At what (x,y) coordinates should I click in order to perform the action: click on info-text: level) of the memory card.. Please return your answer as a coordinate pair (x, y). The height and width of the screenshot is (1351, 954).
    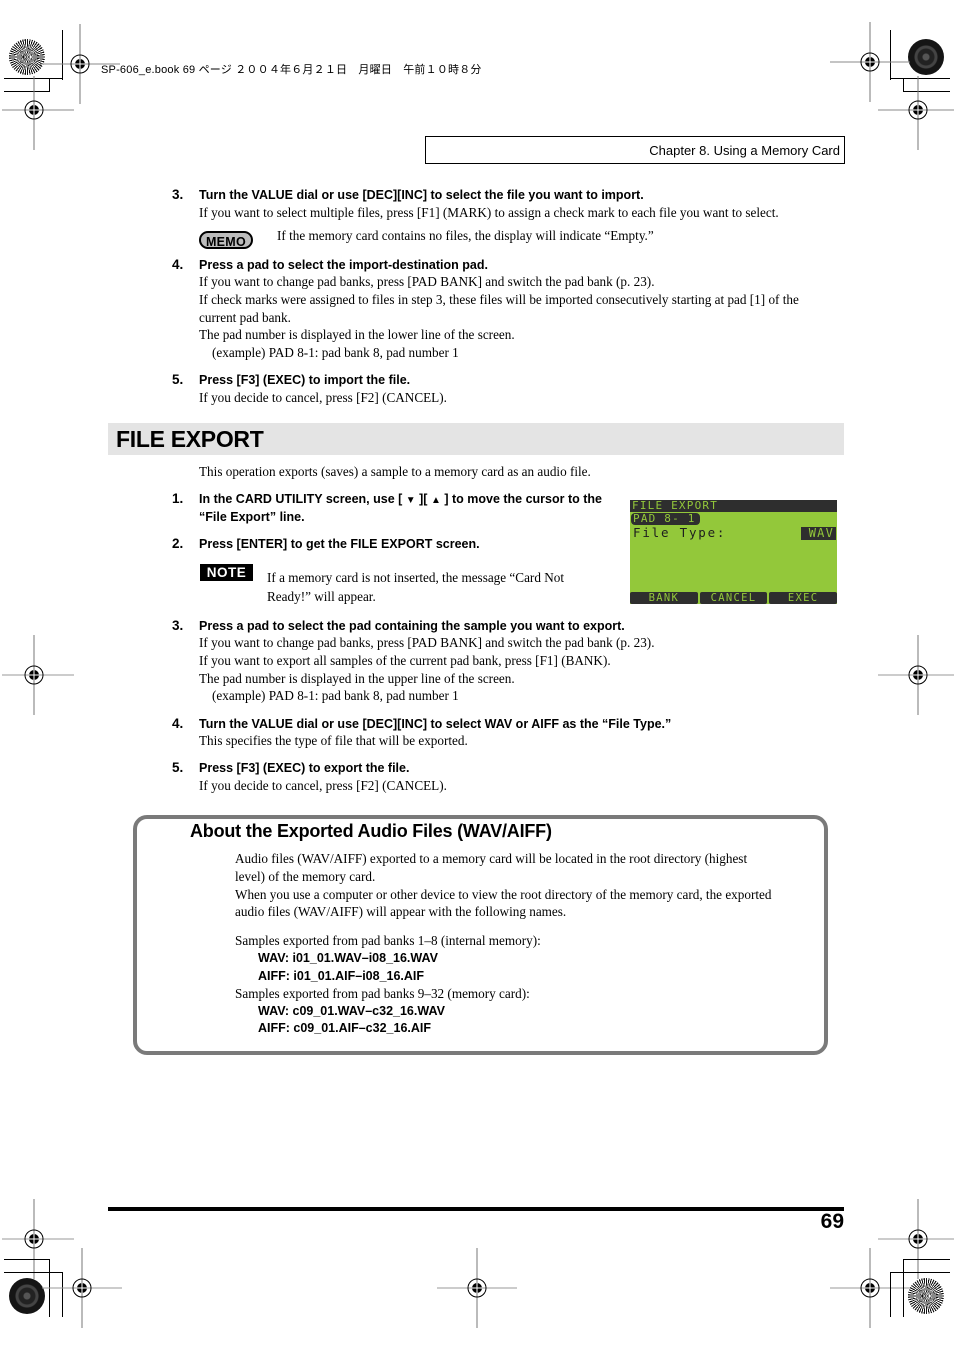
    Looking at the image, I should click on (305, 876).